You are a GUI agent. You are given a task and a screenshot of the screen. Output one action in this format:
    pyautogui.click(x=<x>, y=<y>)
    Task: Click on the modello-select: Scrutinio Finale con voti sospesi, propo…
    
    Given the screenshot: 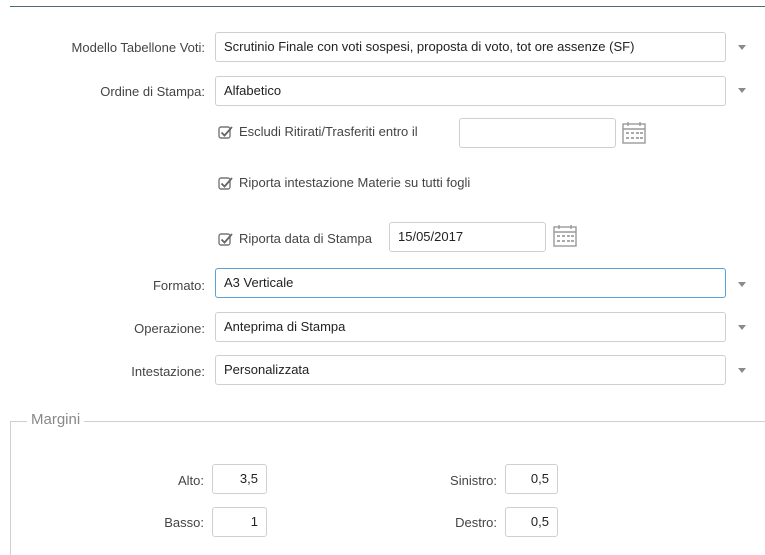 What is the action you would take?
    pyautogui.click(x=470, y=47)
    